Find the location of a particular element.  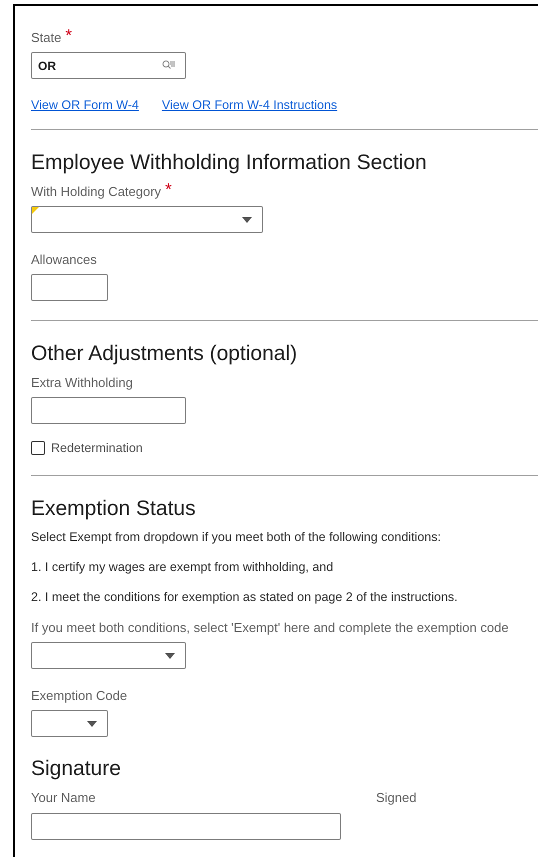

section-heading: Other Adjustments (optional) is located at coordinates (164, 354).